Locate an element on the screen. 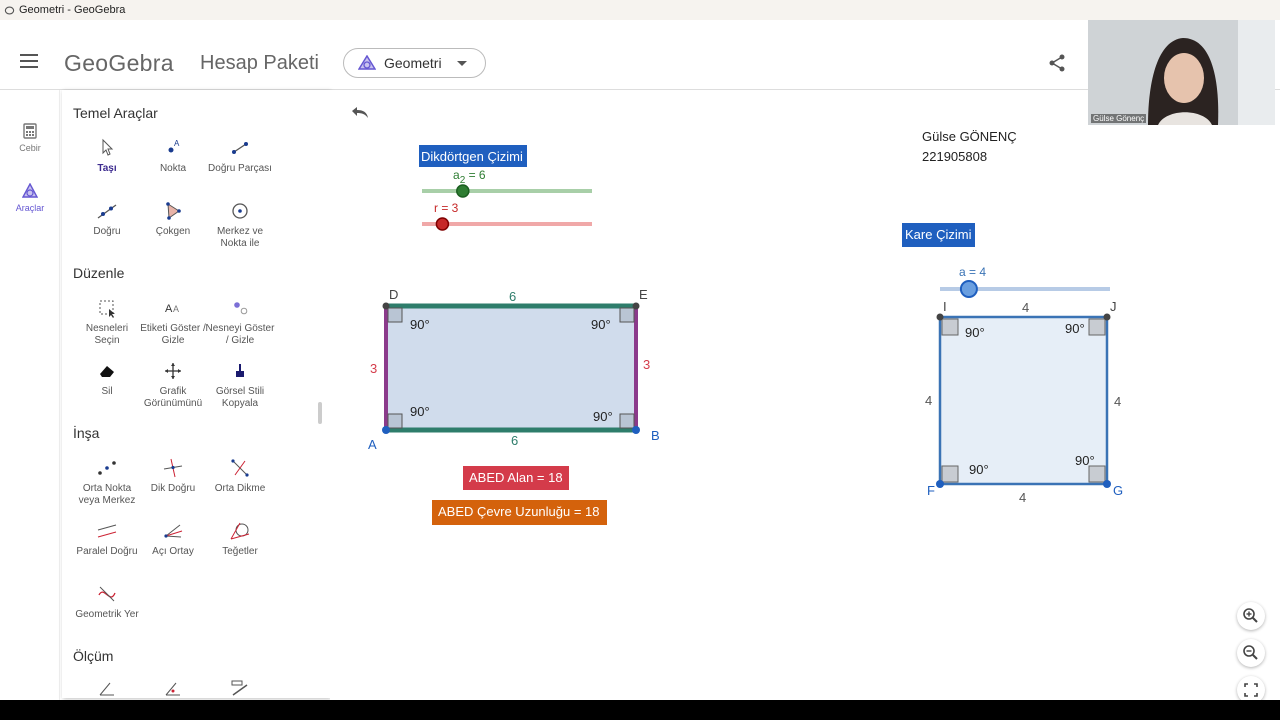 The image size is (1280, 720). geogebra-logo: GeoGebra is located at coordinates (119, 63).